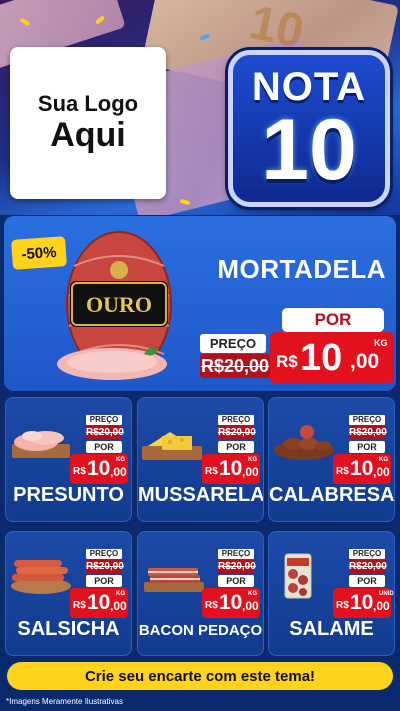 Image resolution: width=400 pixels, height=711 pixels. Describe the element at coordinates (39, 253) in the screenshot. I see `discount-badge: -50%` at that location.